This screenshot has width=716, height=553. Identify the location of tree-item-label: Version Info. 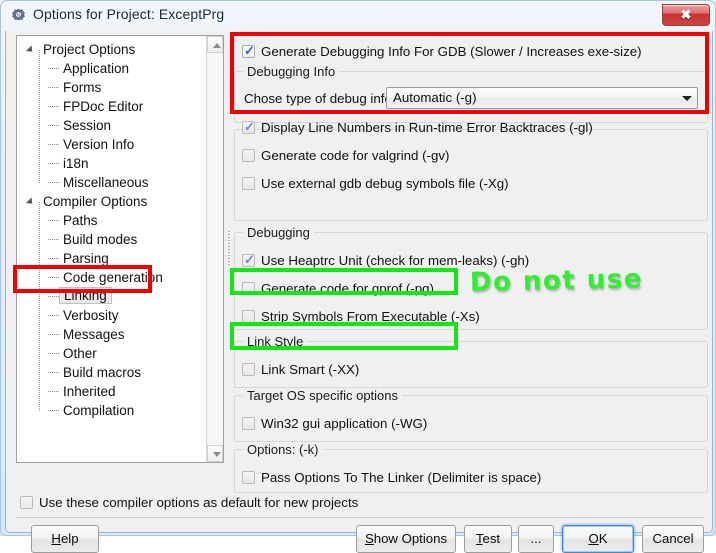
(99, 144).